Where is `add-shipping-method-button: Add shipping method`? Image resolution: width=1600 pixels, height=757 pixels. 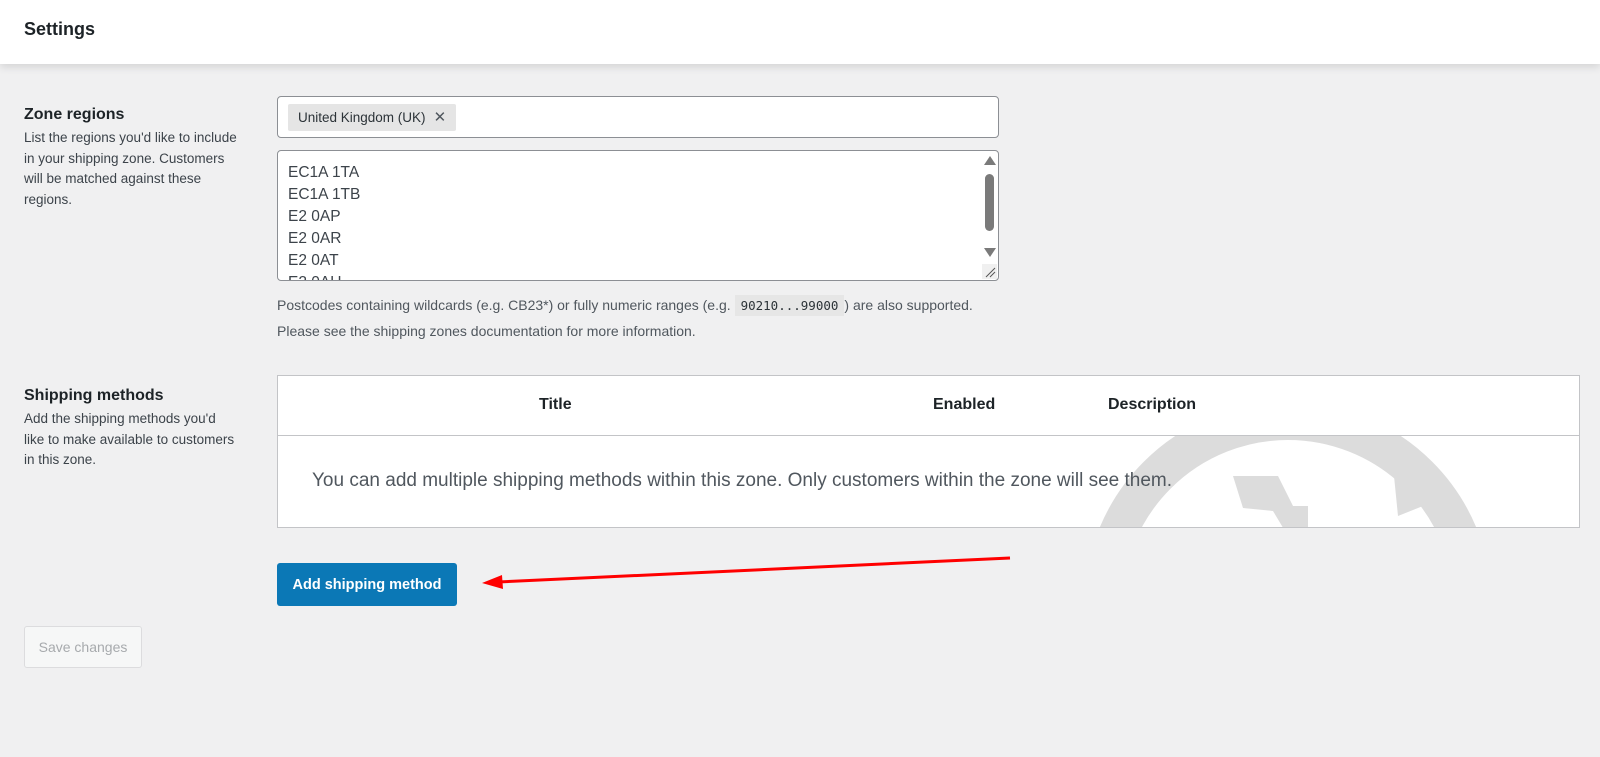
add-shipping-method-button: Add shipping method is located at coordinates (367, 584).